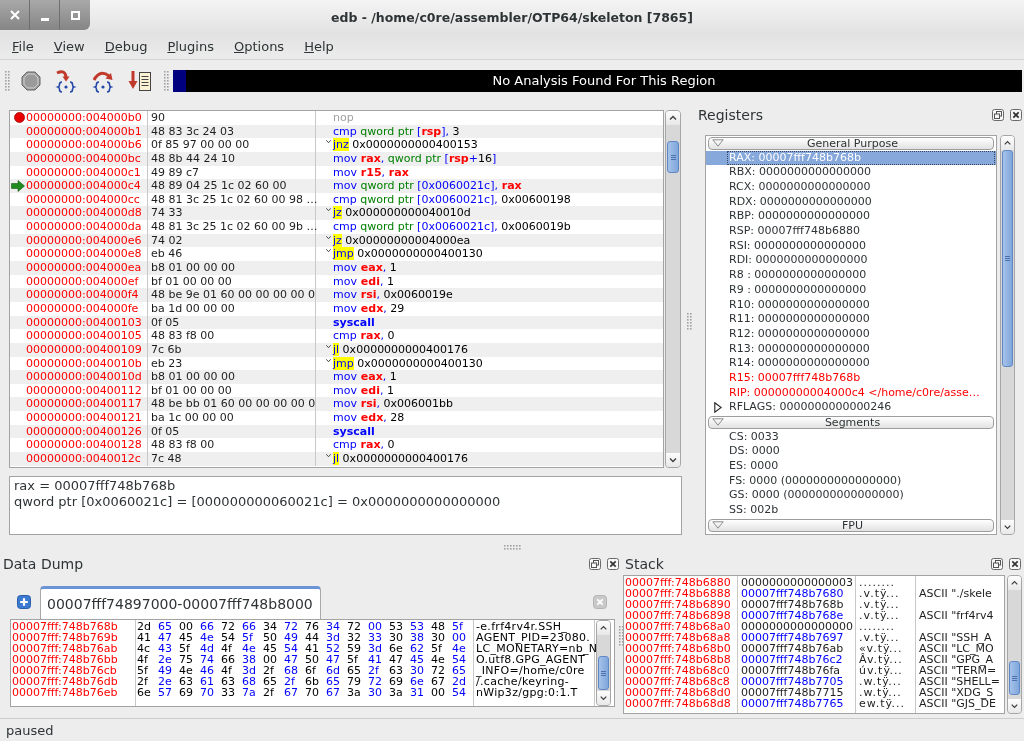 The image size is (1024, 741). I want to click on menu-item: View, so click(69, 46).